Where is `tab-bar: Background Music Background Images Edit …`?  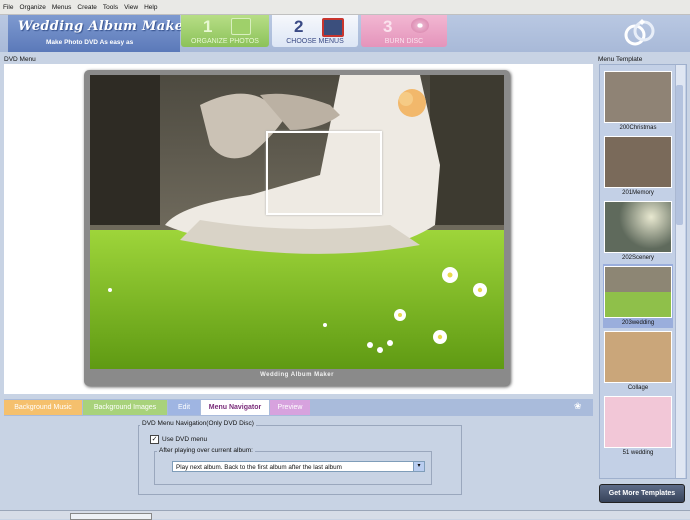
tab-bar: Background Music Background Images Edit … is located at coordinates (298, 407).